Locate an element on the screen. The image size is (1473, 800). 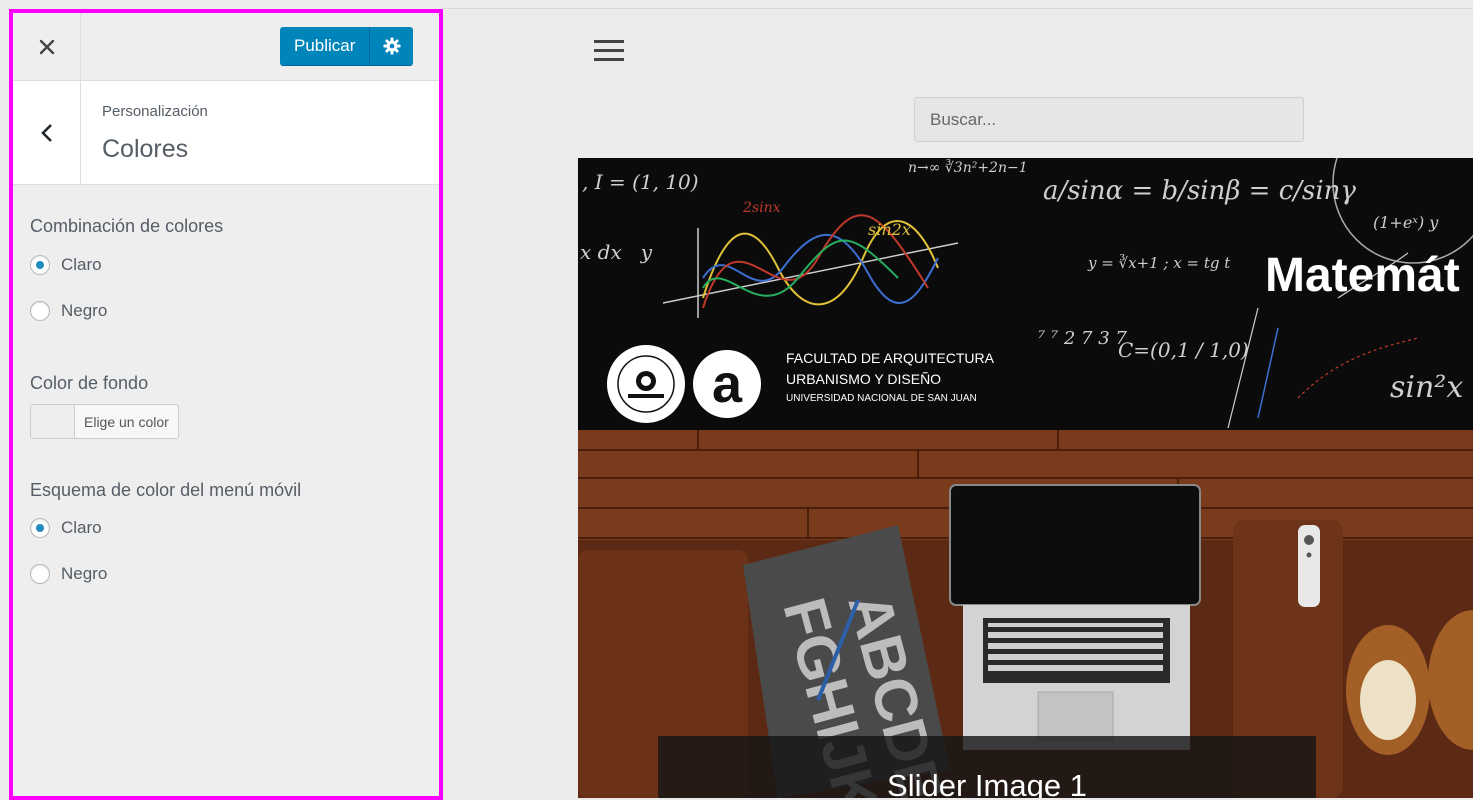
section-title: Colores is located at coordinates (145, 149).